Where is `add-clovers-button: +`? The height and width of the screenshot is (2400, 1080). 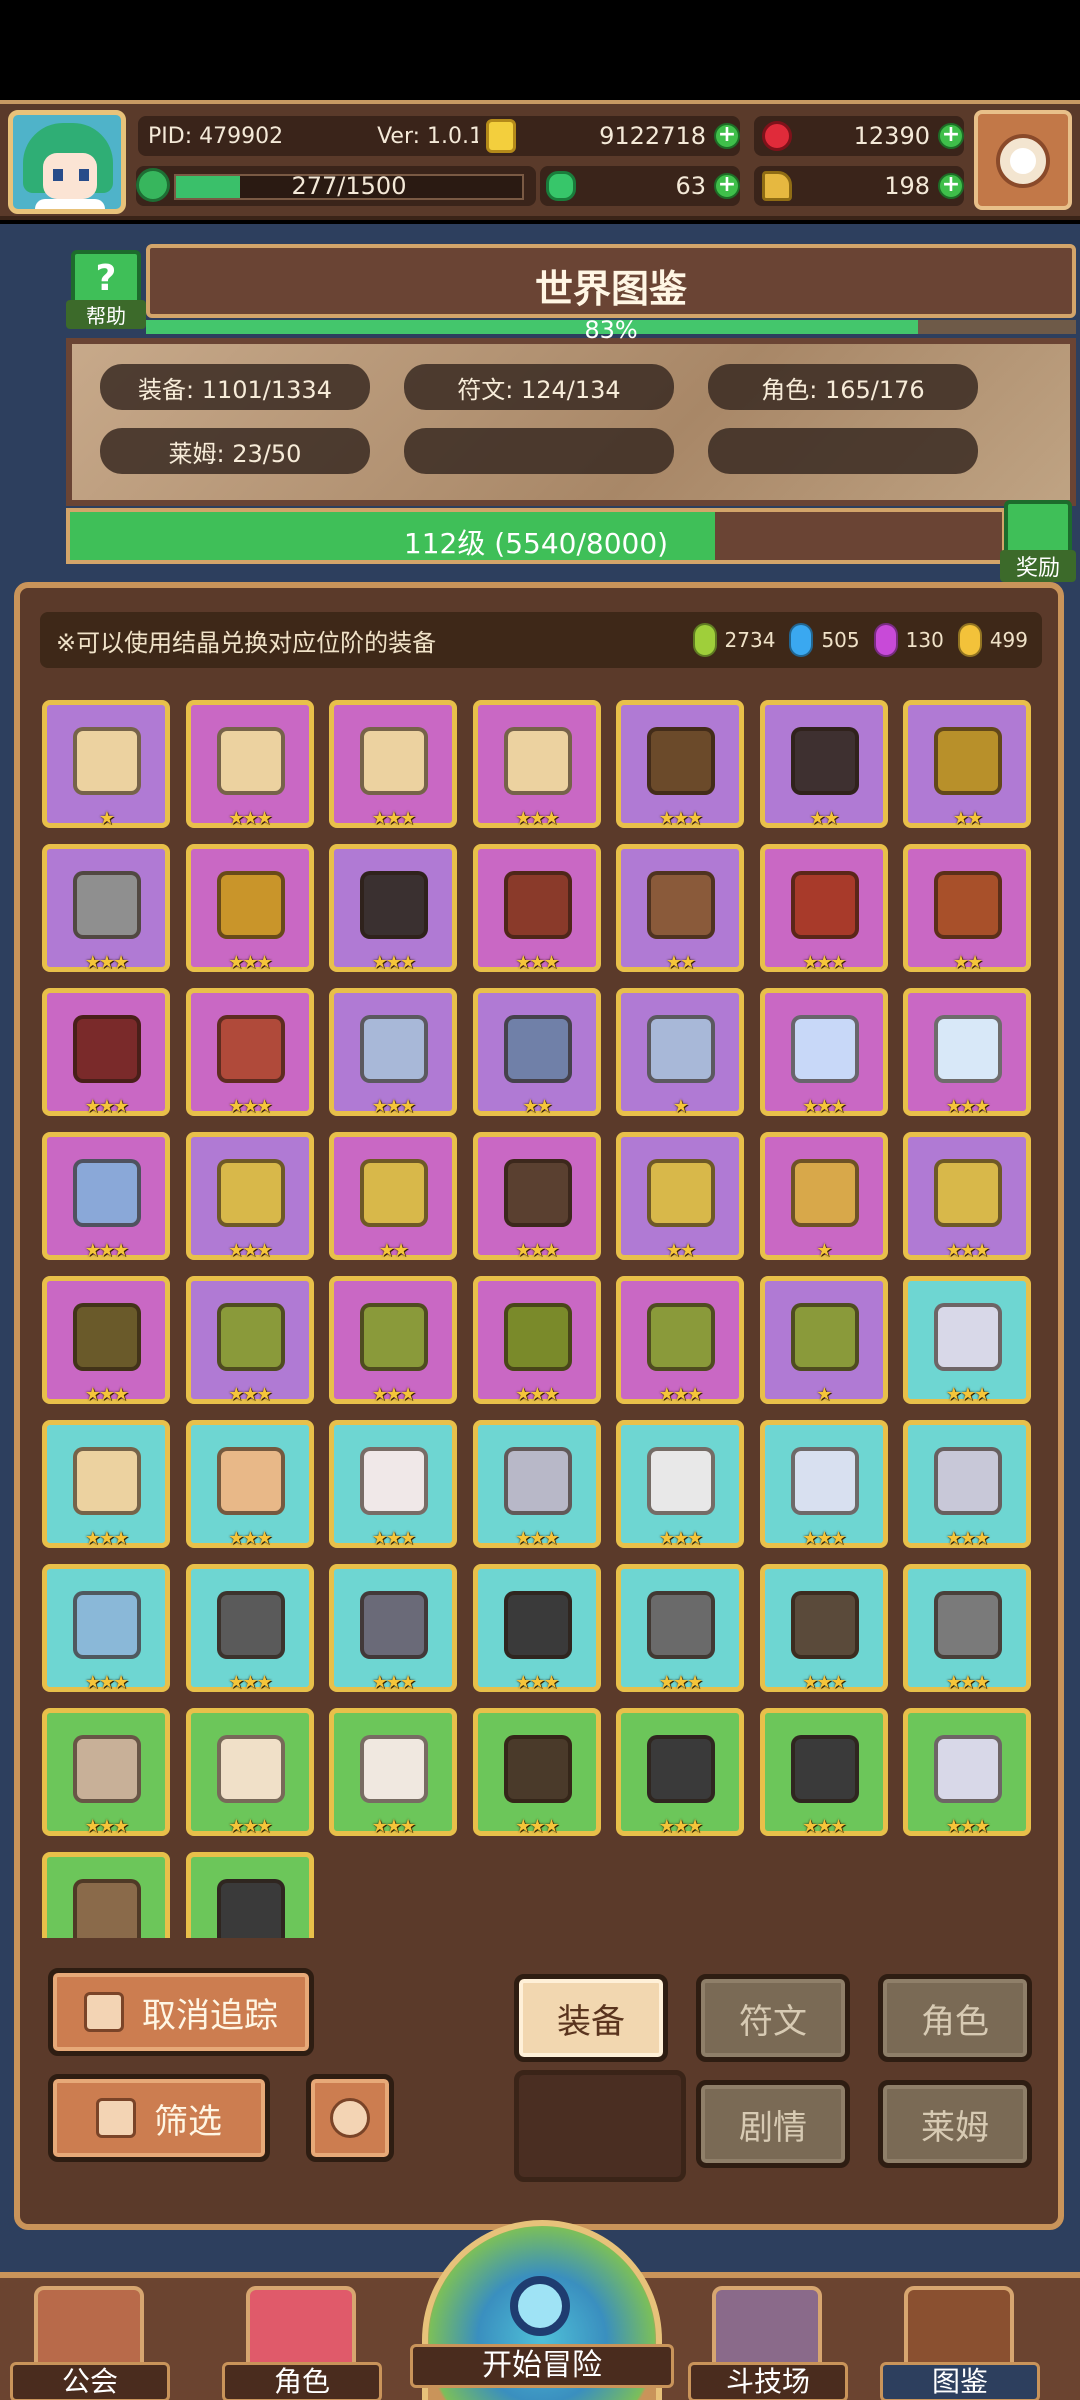 add-clovers-button: + is located at coordinates (727, 186).